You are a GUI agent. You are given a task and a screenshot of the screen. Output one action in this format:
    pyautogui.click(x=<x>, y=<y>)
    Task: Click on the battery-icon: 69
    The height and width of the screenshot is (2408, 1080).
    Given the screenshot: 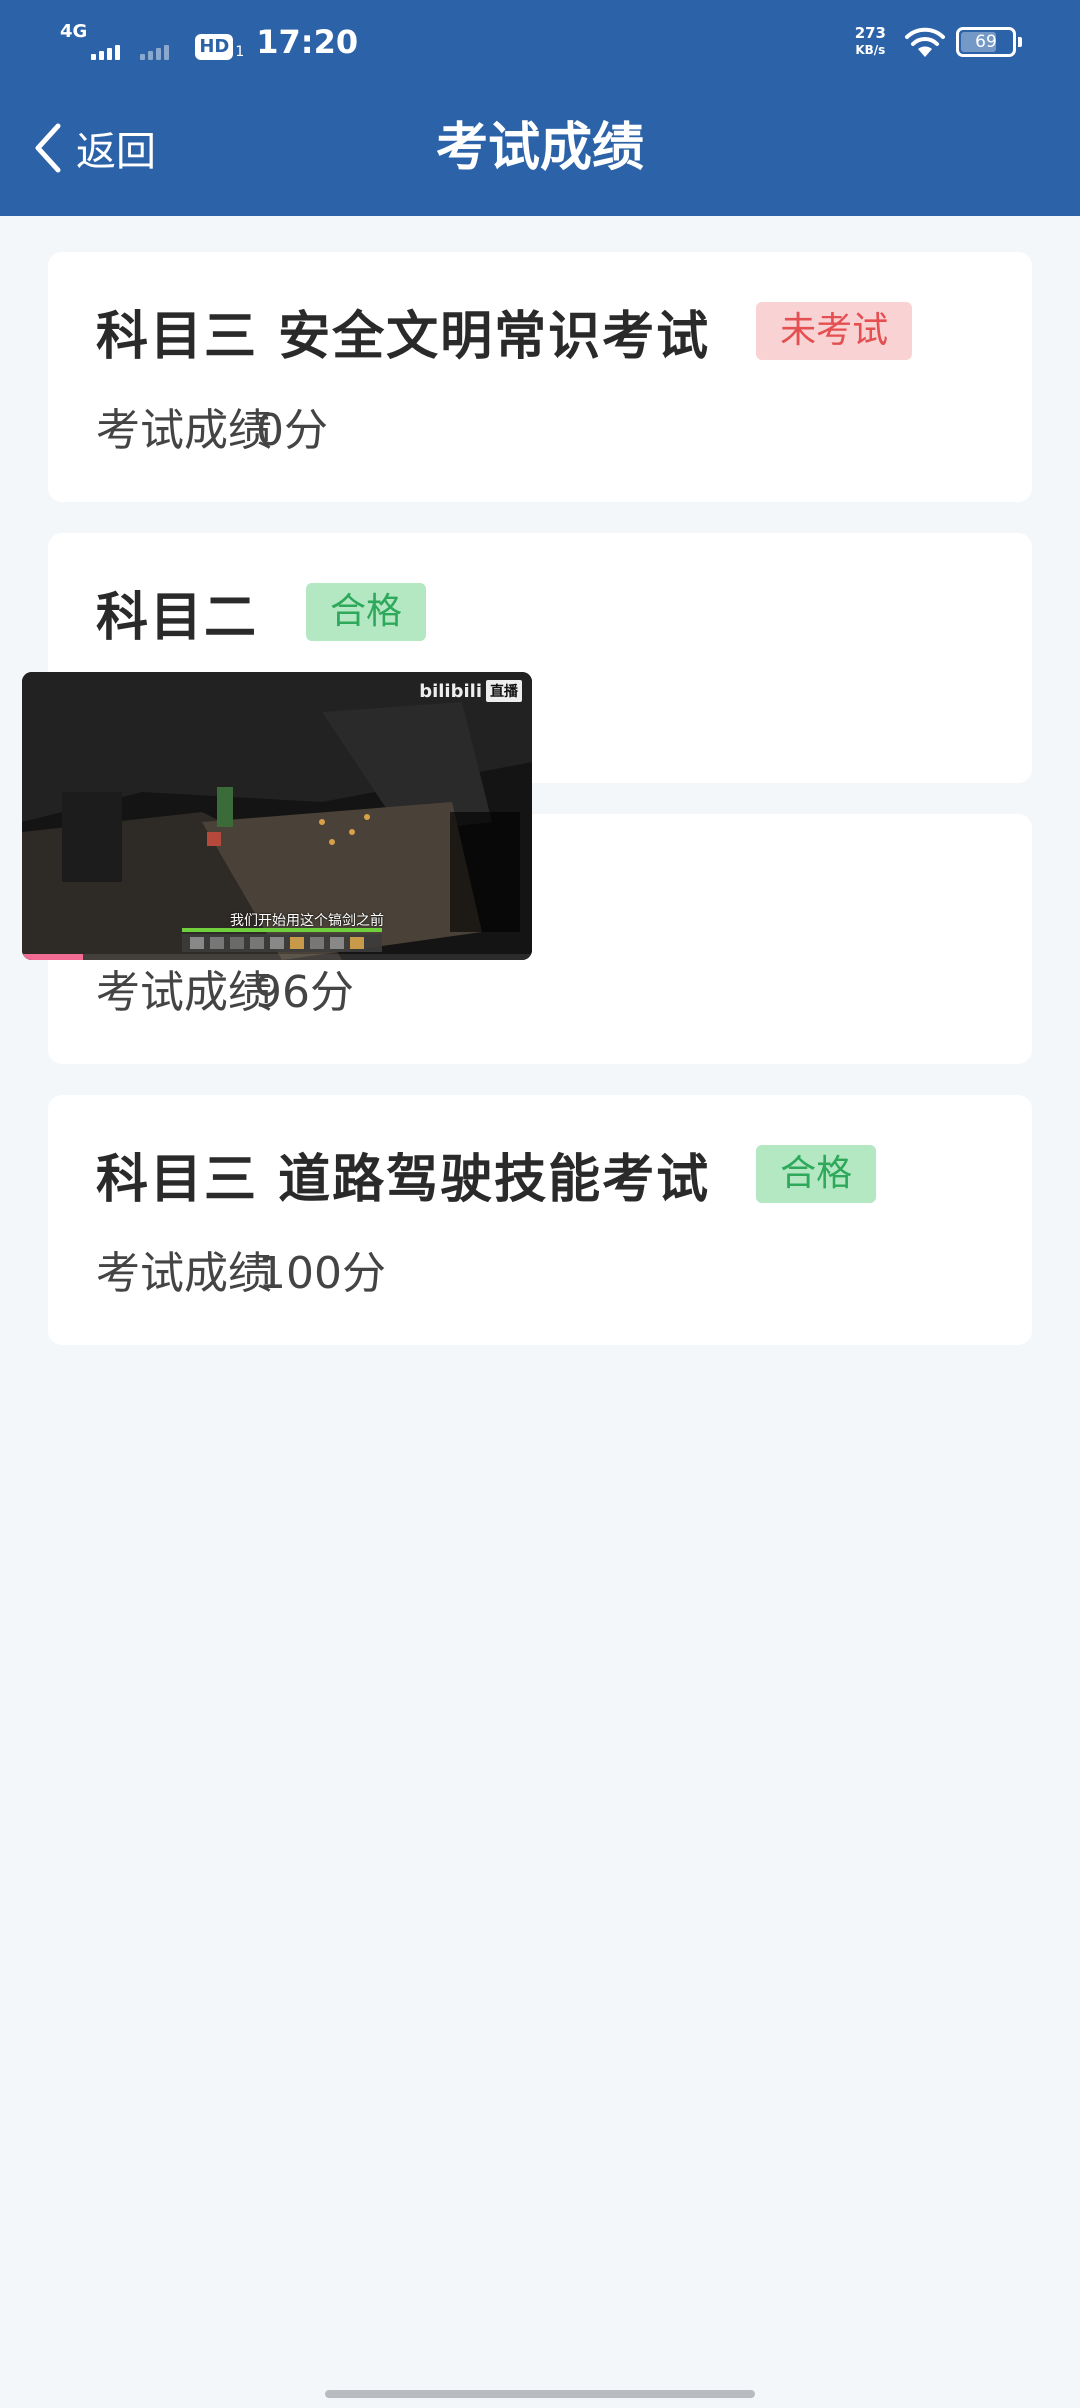 What is the action you would take?
    pyautogui.click(x=989, y=42)
    